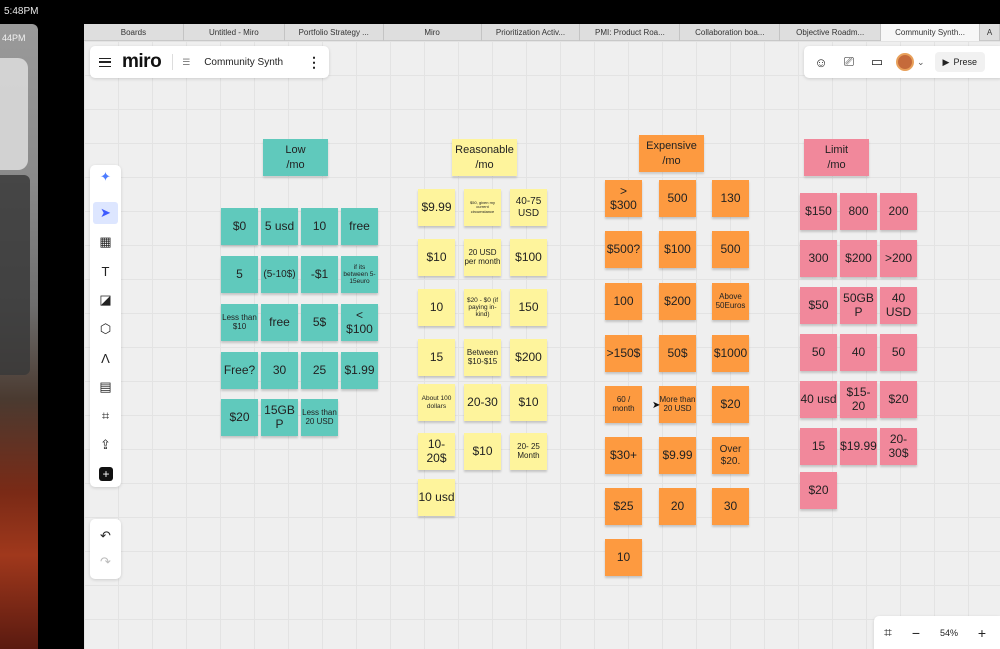 The height and width of the screenshot is (649, 1000). Describe the element at coordinates (239, 322) in the screenshot. I see `low-sticky-note: Less than $10` at that location.